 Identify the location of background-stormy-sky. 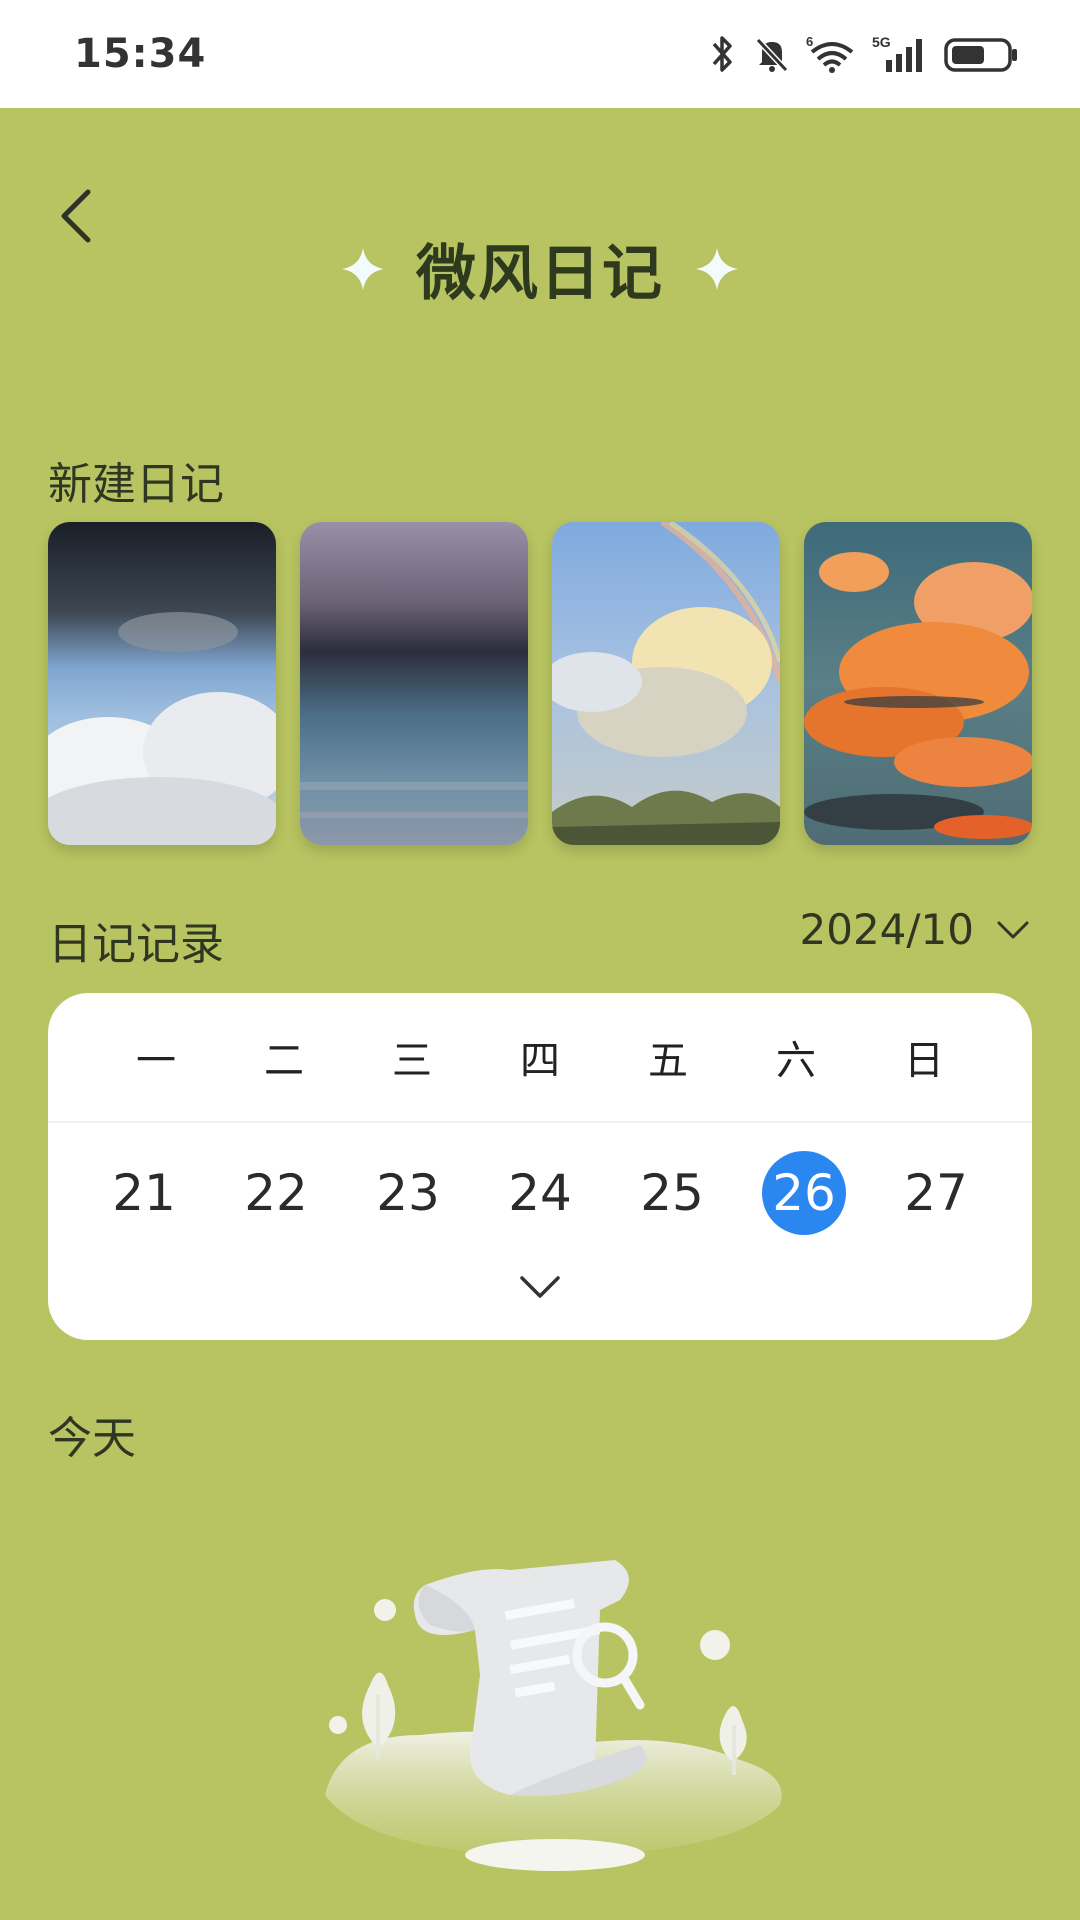
(162, 683).